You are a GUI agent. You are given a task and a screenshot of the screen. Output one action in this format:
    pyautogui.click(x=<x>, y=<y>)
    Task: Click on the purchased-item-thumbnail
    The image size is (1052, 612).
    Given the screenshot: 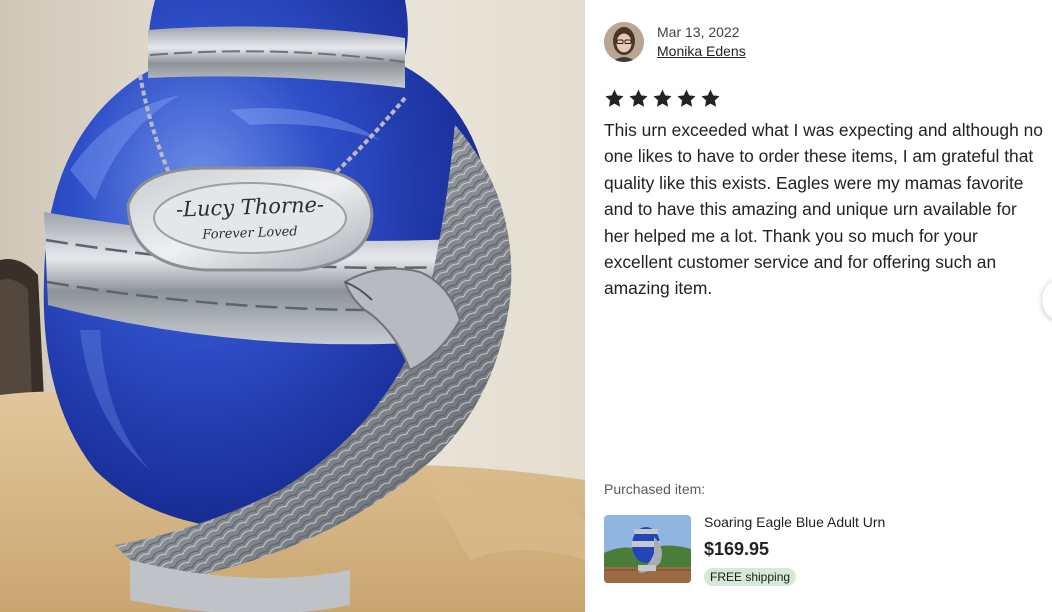 What is the action you would take?
    pyautogui.click(x=647, y=549)
    